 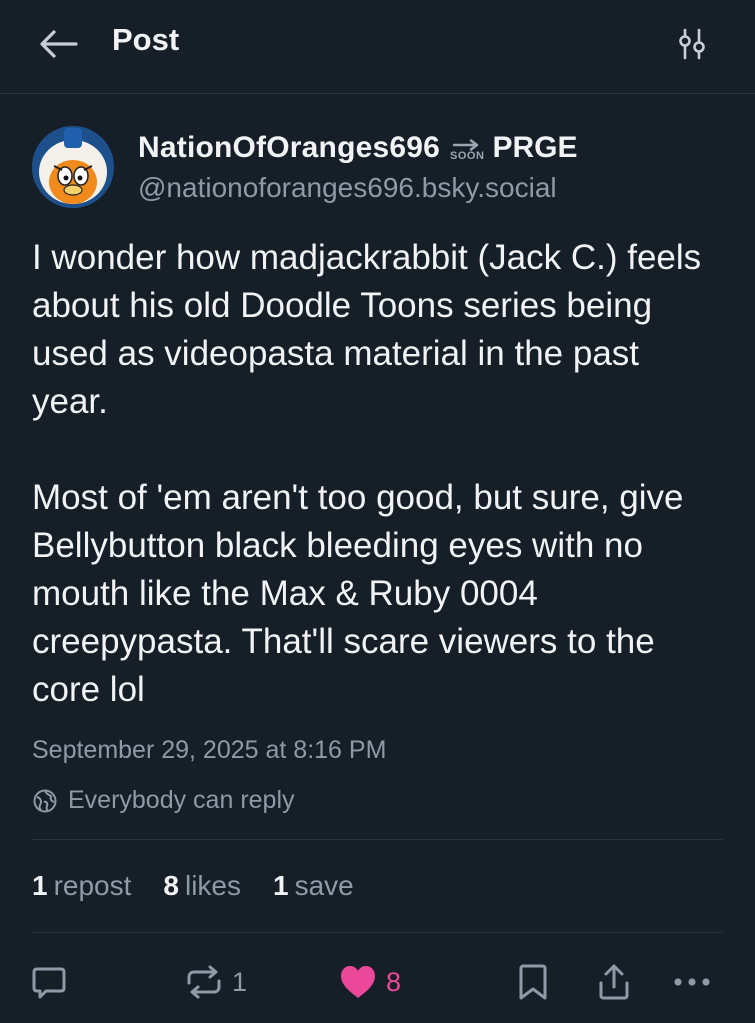 I want to click on reposts-label: repost, so click(x=92, y=885).